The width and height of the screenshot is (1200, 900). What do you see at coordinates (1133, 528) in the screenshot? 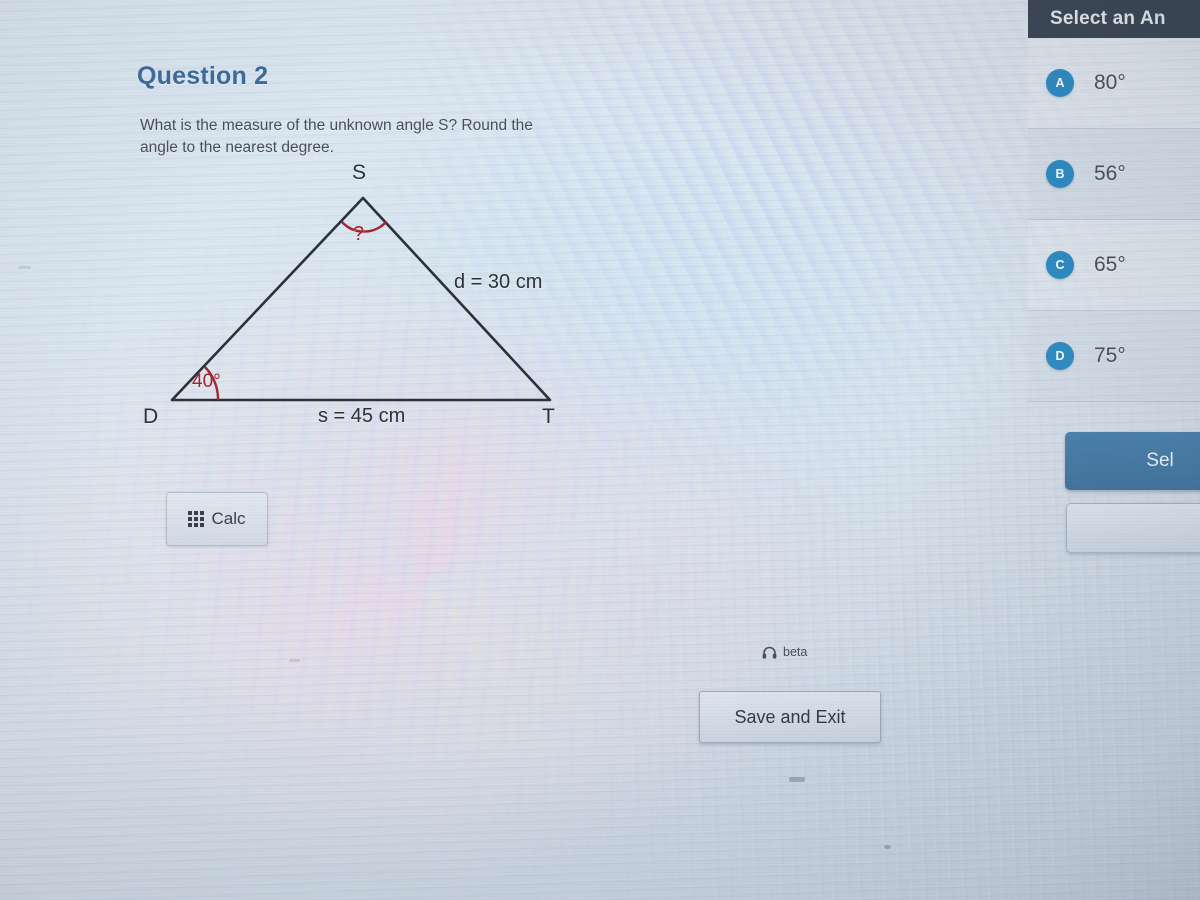
I see `secondary-action-button` at bounding box center [1133, 528].